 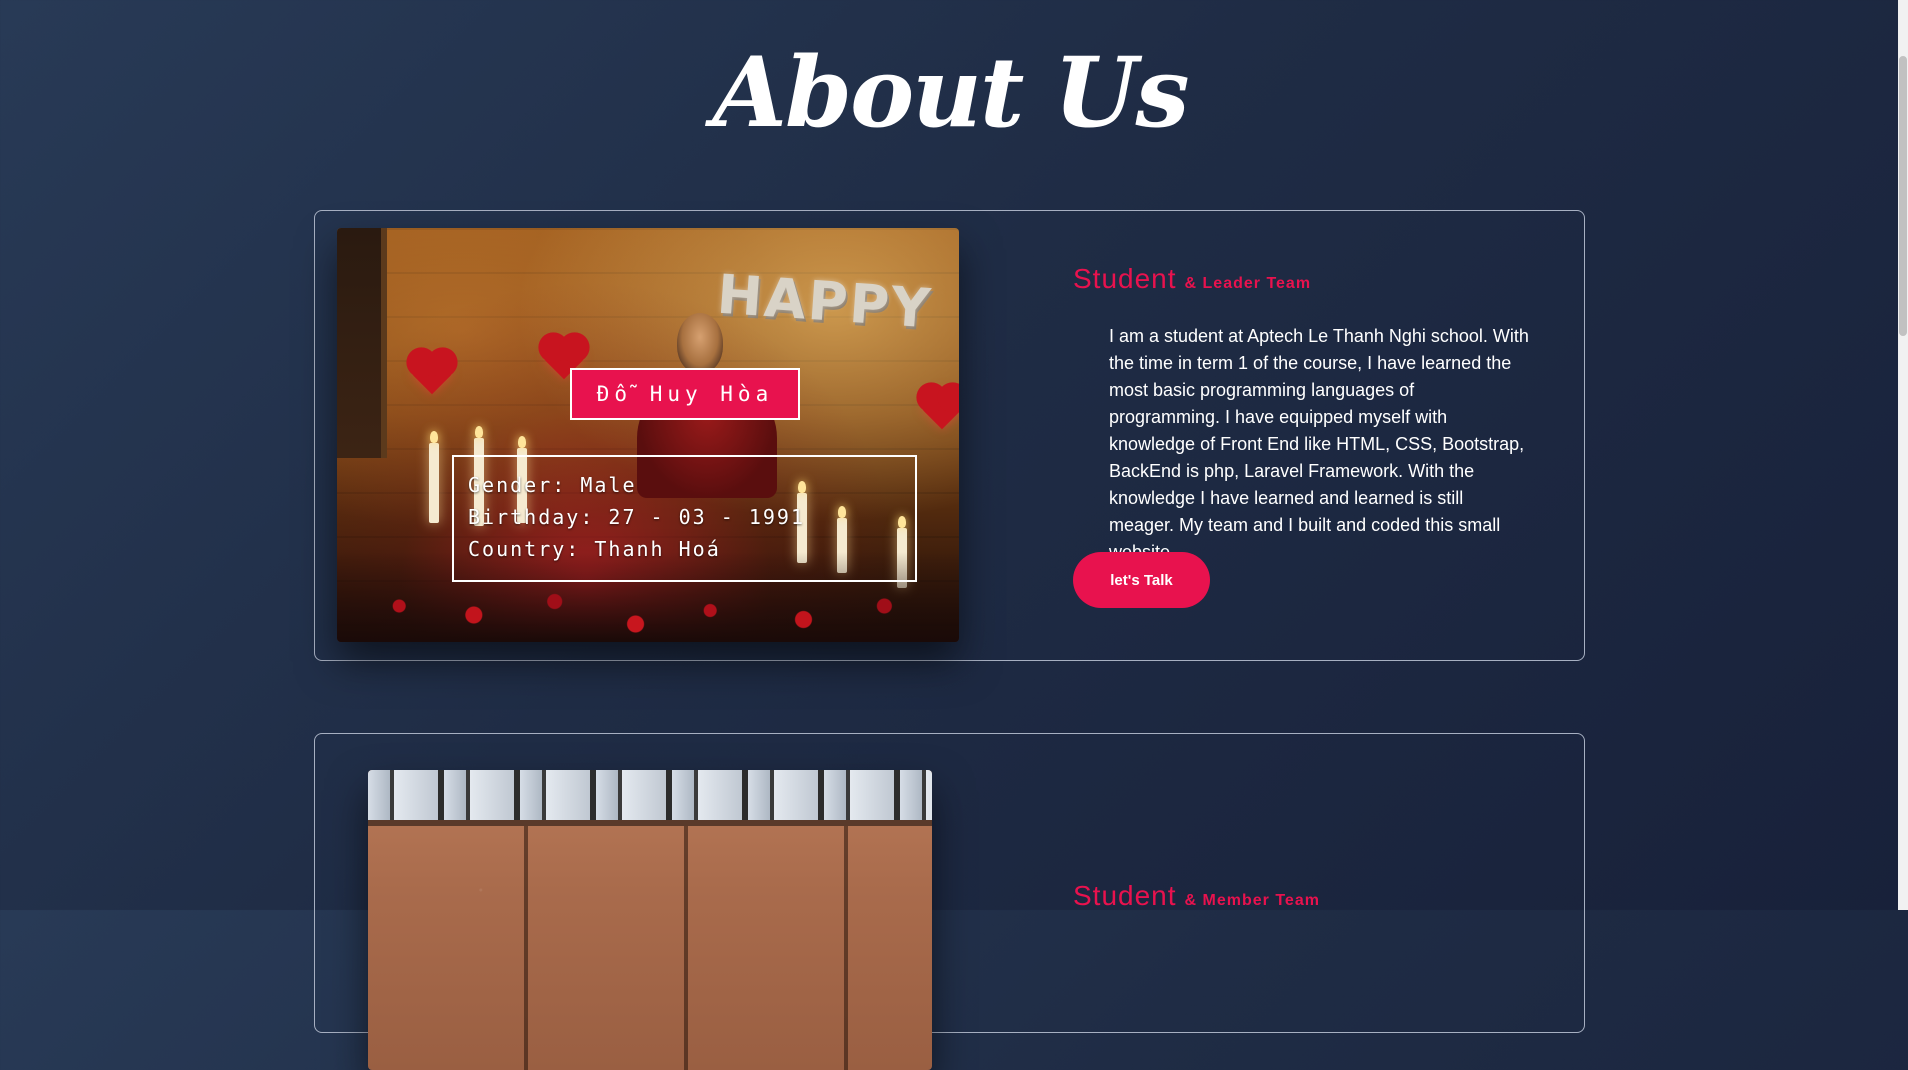 I want to click on member-country: Country: Thanh Hoá, so click(x=594, y=549).